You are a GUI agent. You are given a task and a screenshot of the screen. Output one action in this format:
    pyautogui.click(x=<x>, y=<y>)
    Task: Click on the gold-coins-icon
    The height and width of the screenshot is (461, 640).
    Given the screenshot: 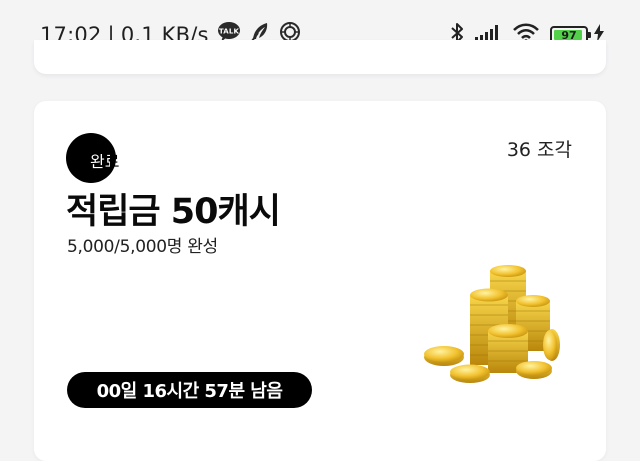 What is the action you would take?
    pyautogui.click(x=492, y=326)
    